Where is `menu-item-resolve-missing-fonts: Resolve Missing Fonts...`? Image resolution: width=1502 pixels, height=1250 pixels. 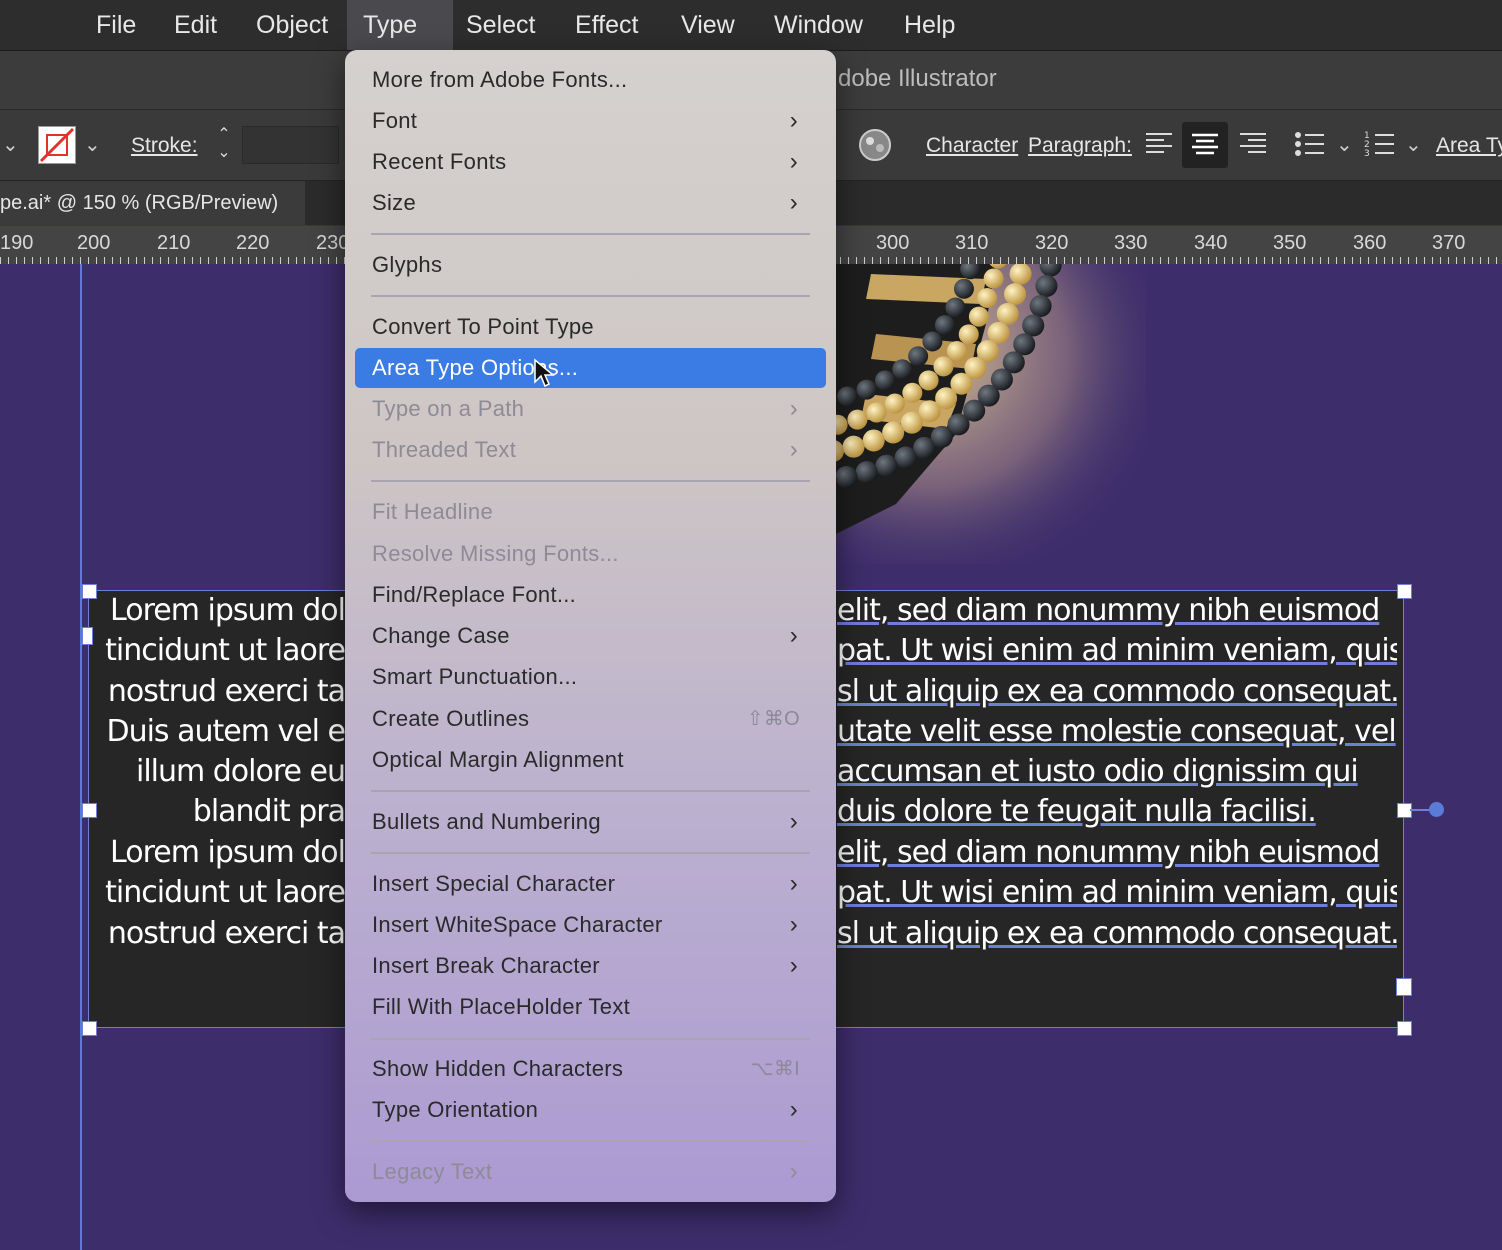 menu-item-resolve-missing-fonts: Resolve Missing Fonts... is located at coordinates (590, 554).